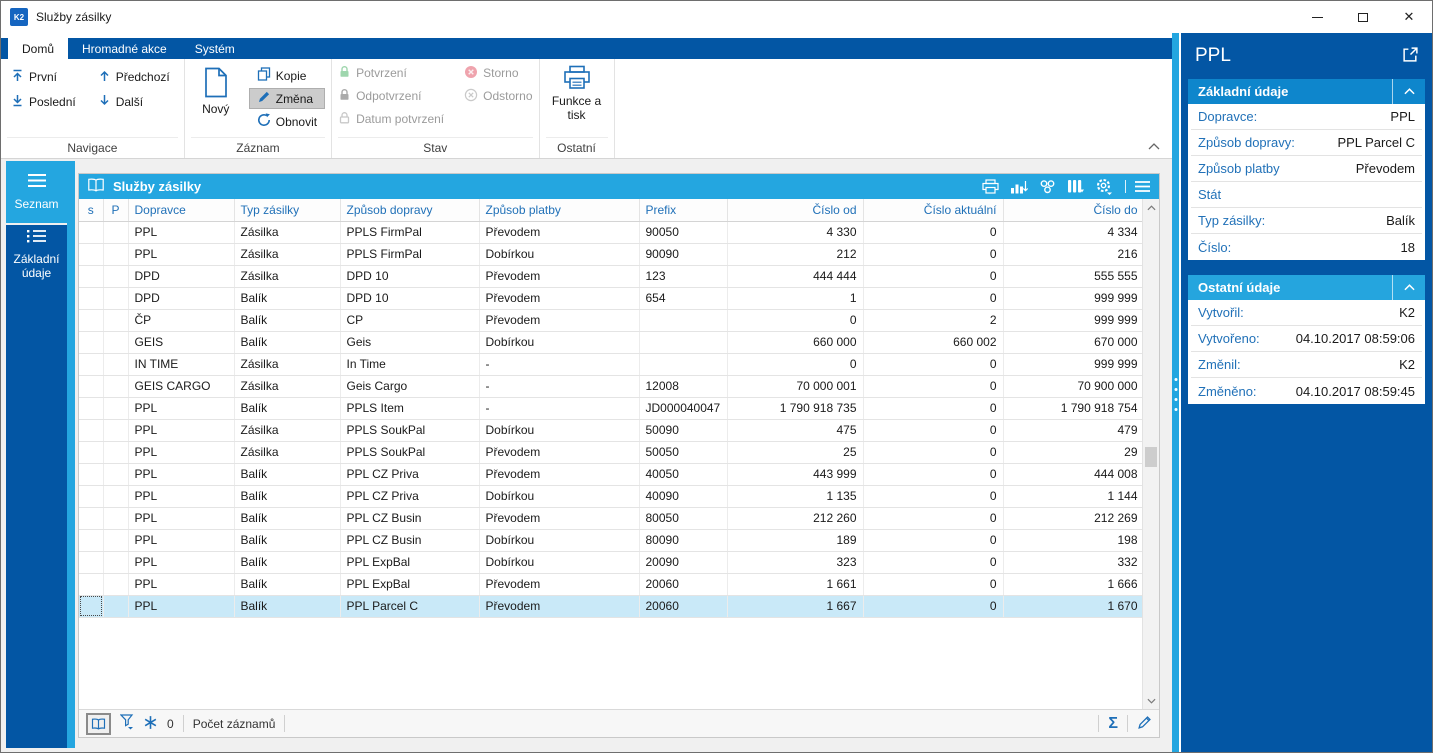 The height and width of the screenshot is (753, 1433). What do you see at coordinates (410, 430) in the screenshot?
I see `cell: PPLS SoukPal` at bounding box center [410, 430].